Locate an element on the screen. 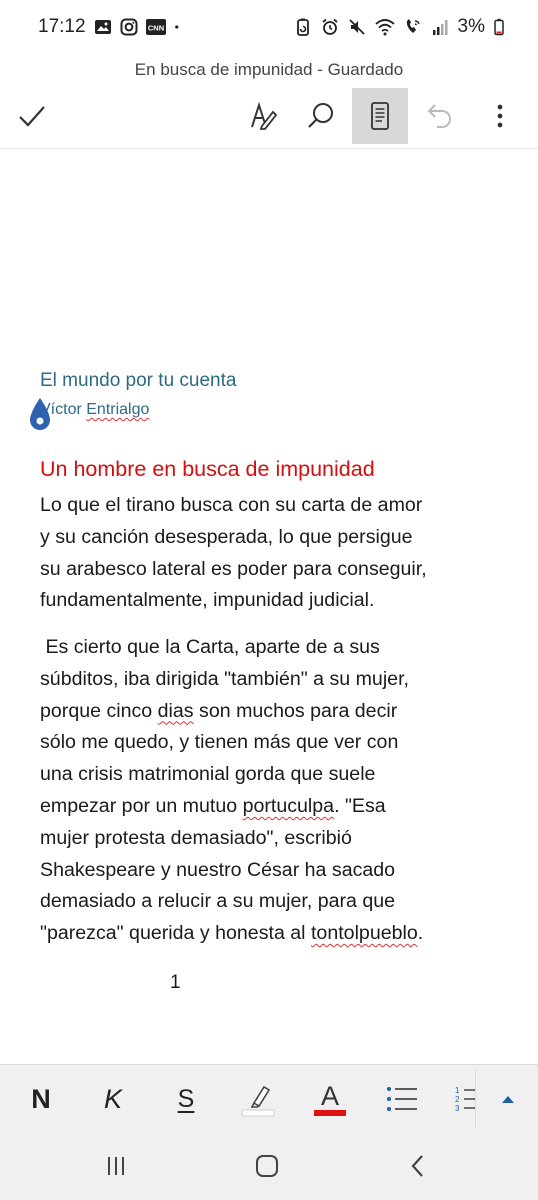 This screenshot has width=538, height=1200. highlighter-icon is located at coordinates (258, 1101).